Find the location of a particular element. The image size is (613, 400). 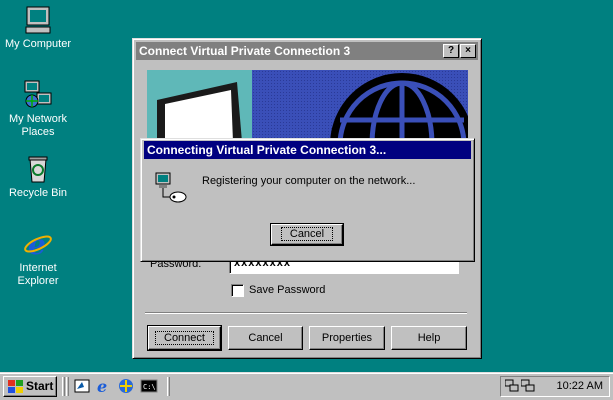

quicklaunch-grip is located at coordinates (63, 386).